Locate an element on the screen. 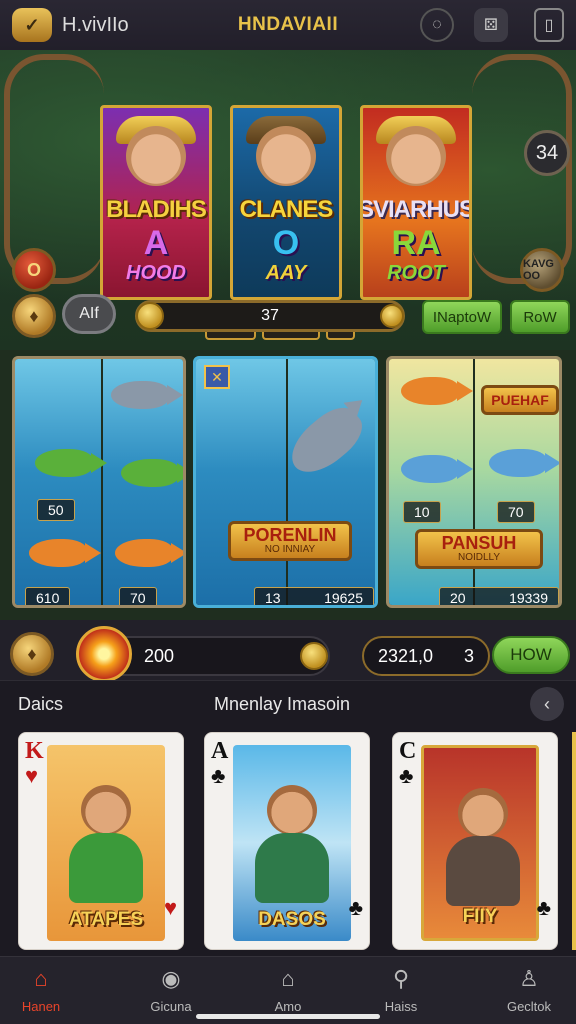 This screenshot has width=576, height=1024. spin-orb-icon: O is located at coordinates (34, 270).